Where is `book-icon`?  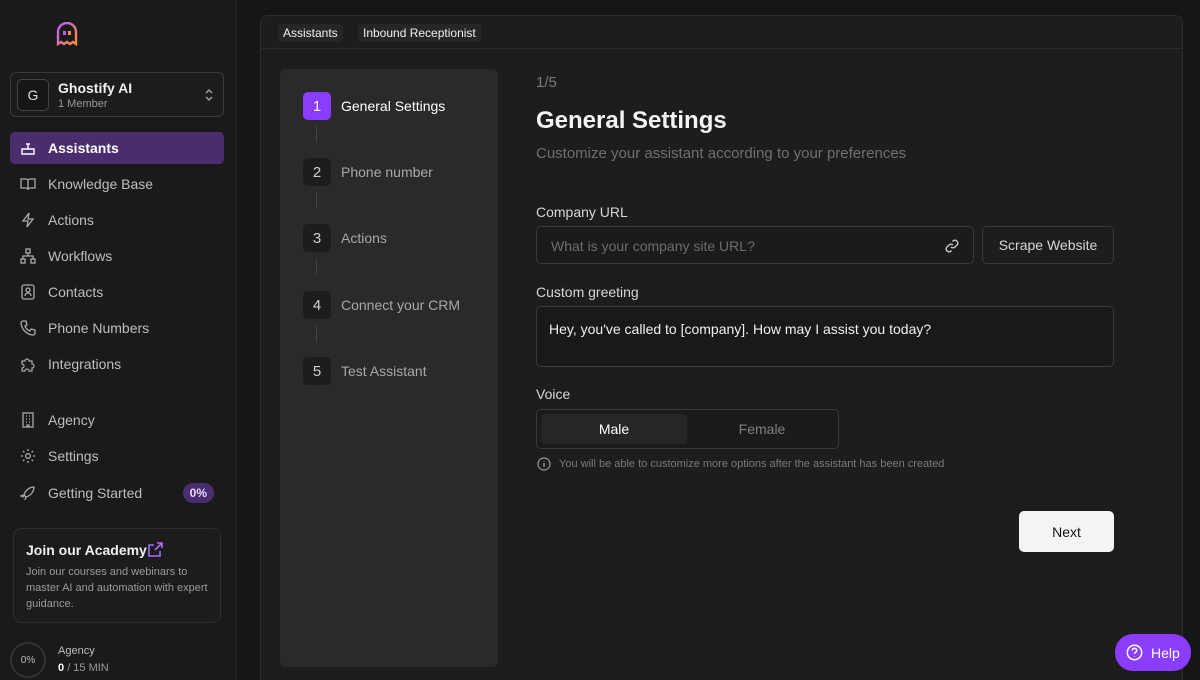
book-icon is located at coordinates (28, 184).